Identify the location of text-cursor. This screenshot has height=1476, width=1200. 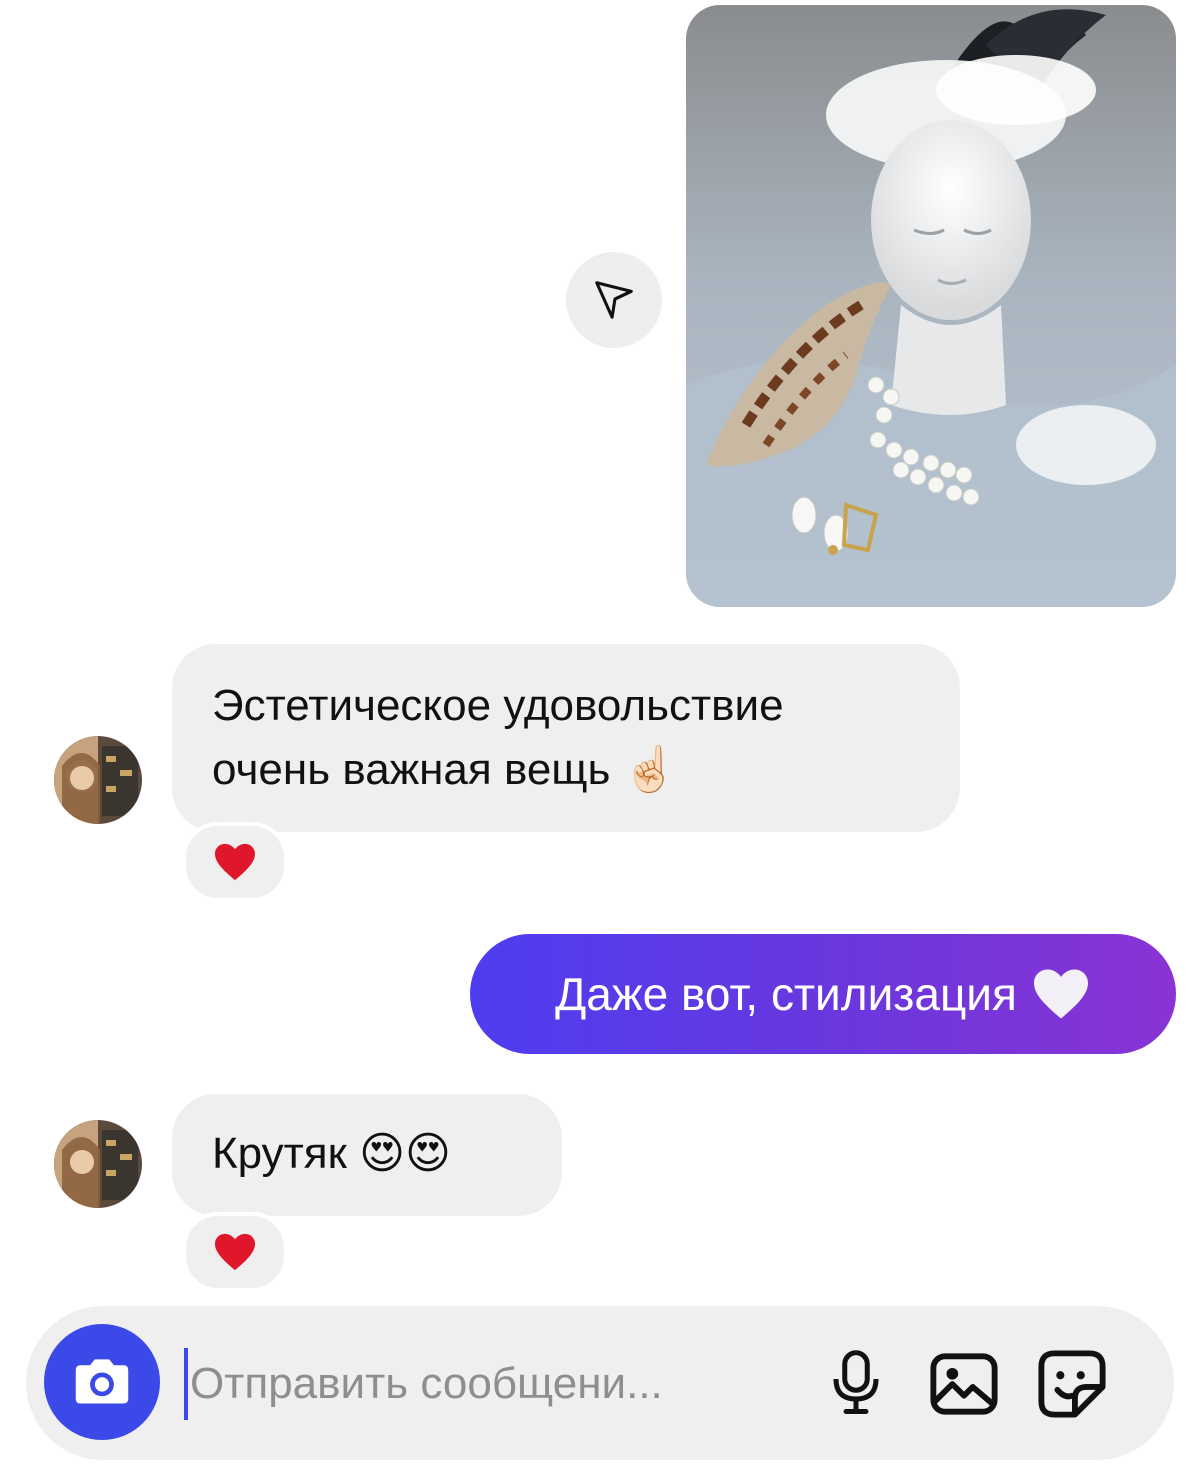
(186, 1384).